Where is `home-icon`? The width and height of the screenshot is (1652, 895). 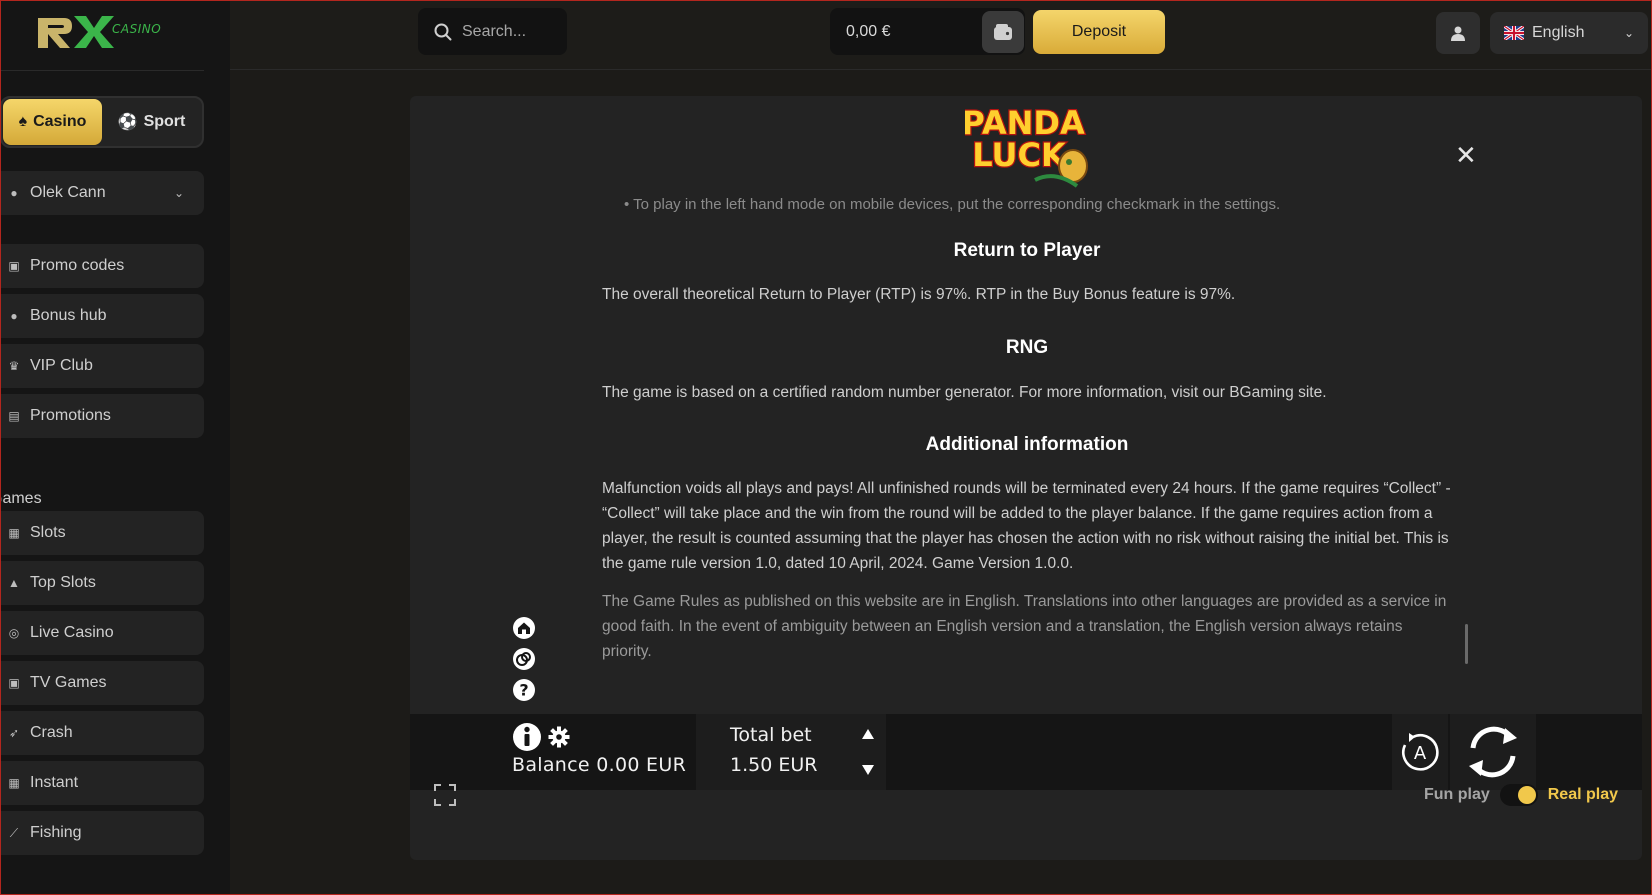 home-icon is located at coordinates (524, 628).